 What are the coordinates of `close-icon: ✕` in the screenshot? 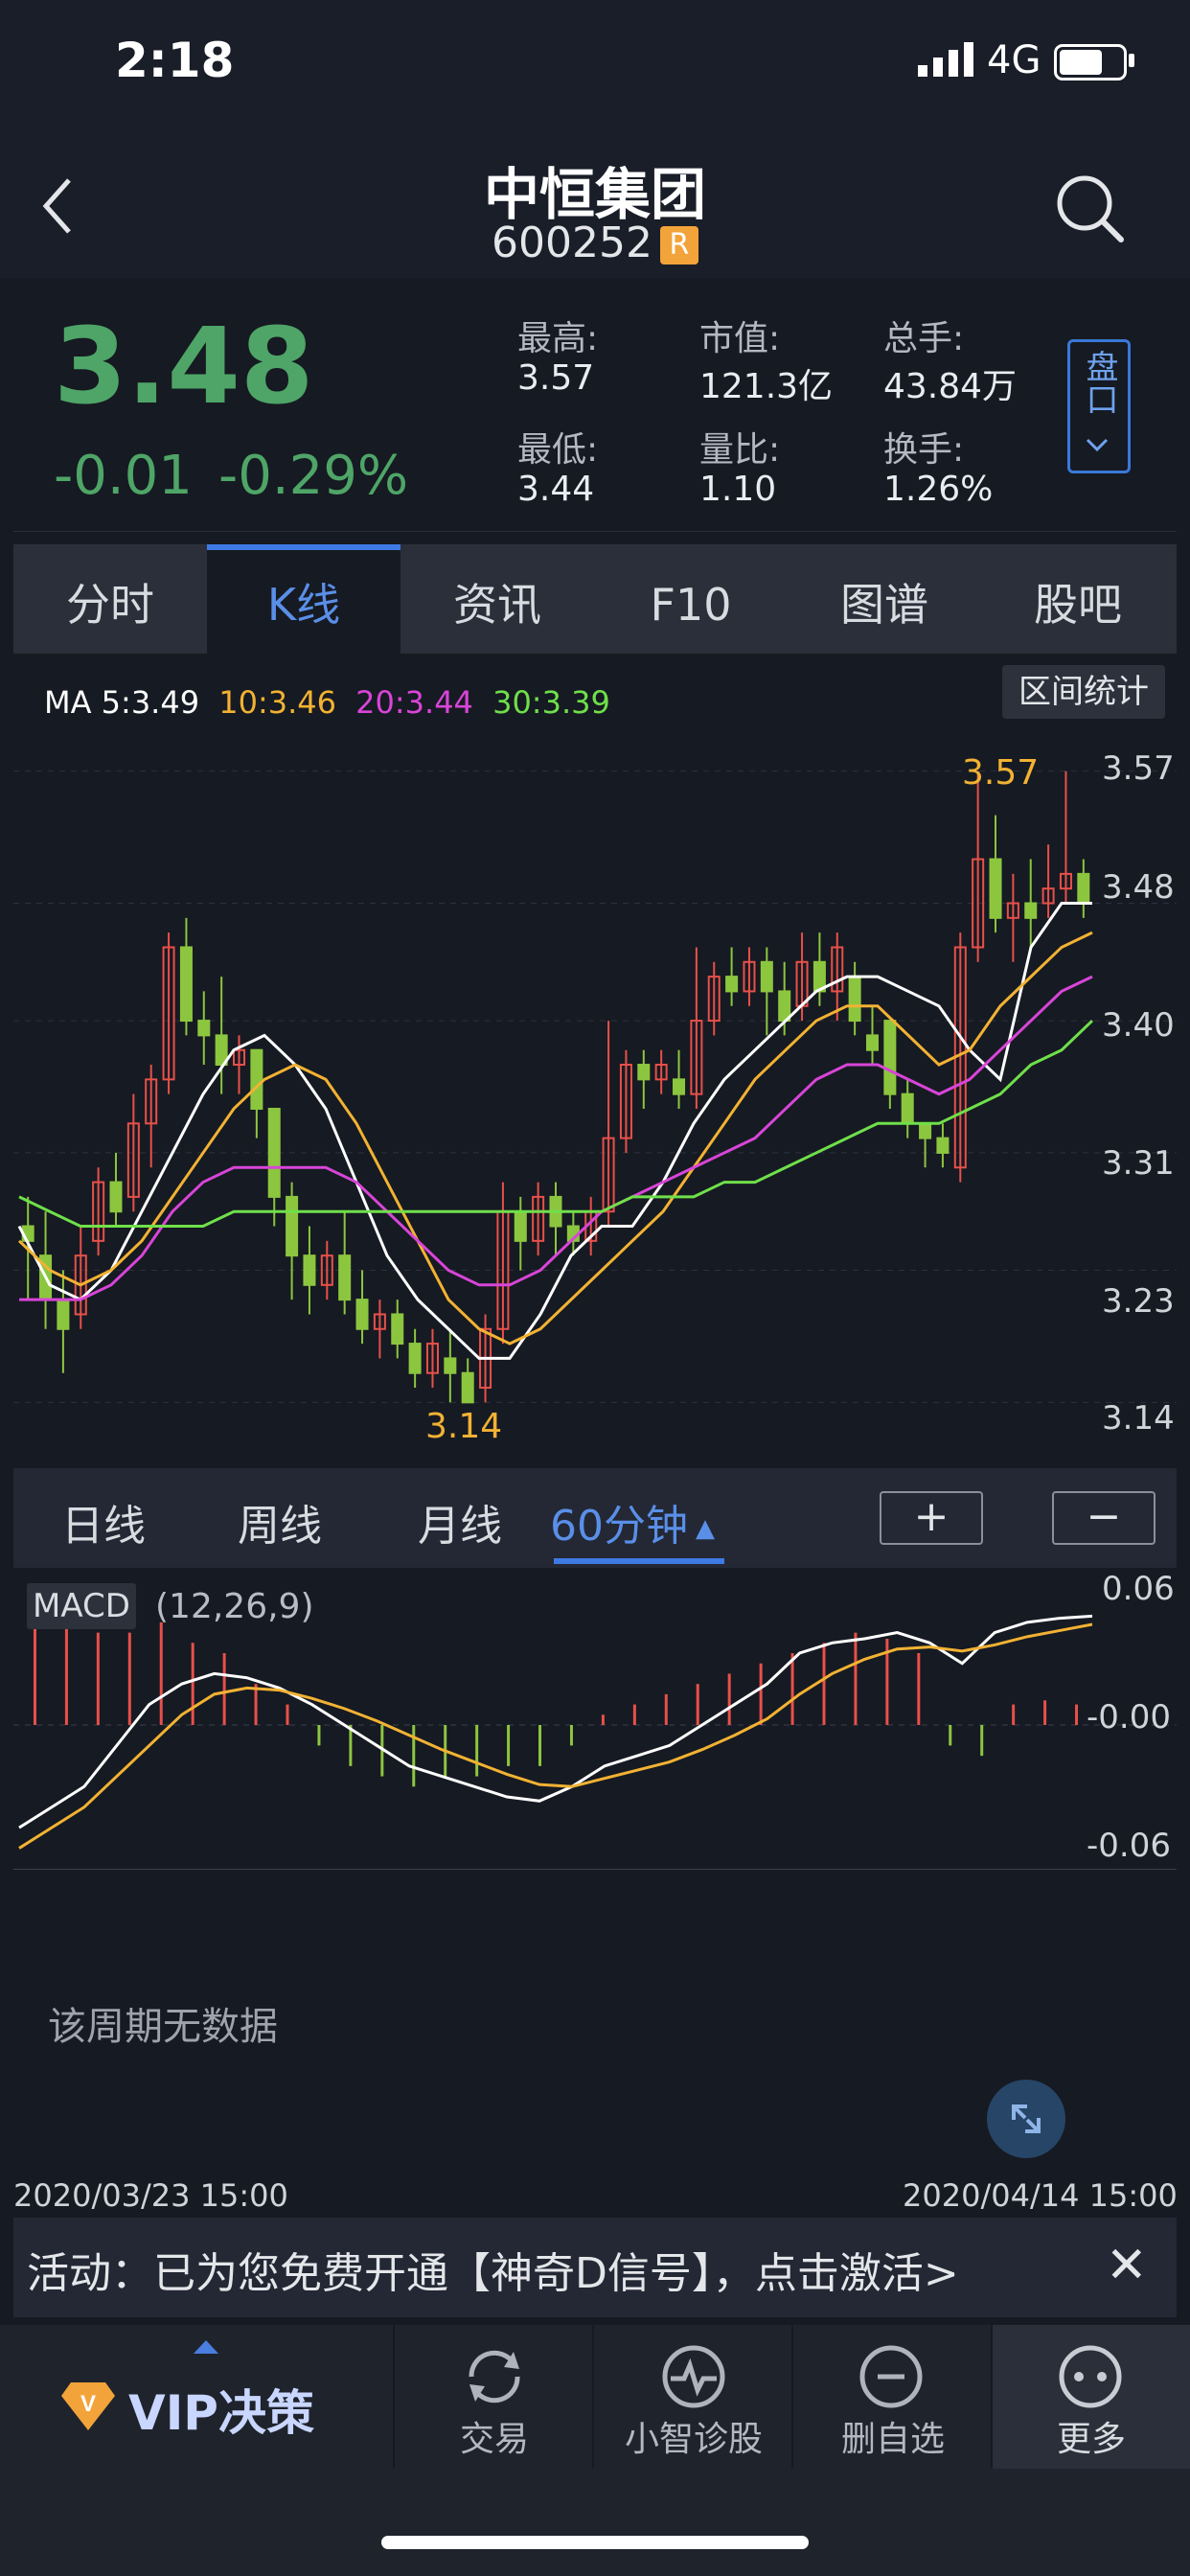 It's located at (1127, 2265).